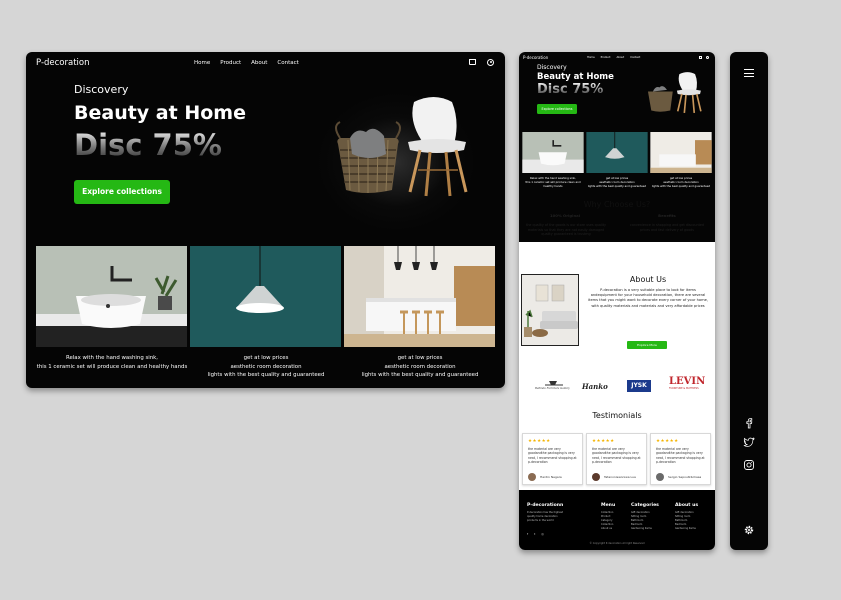  Describe the element at coordinates (749, 442) in the screenshot. I see `twitter-icon` at that location.